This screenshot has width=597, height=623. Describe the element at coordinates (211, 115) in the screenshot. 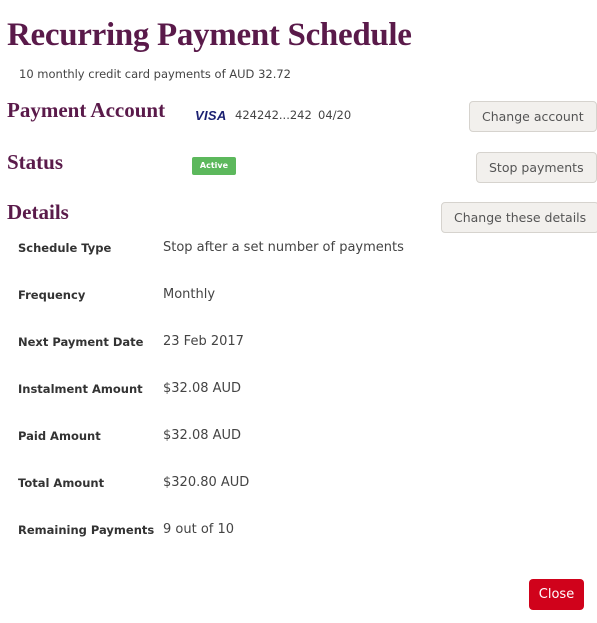

I see `visa-card-icon: VISA` at that location.